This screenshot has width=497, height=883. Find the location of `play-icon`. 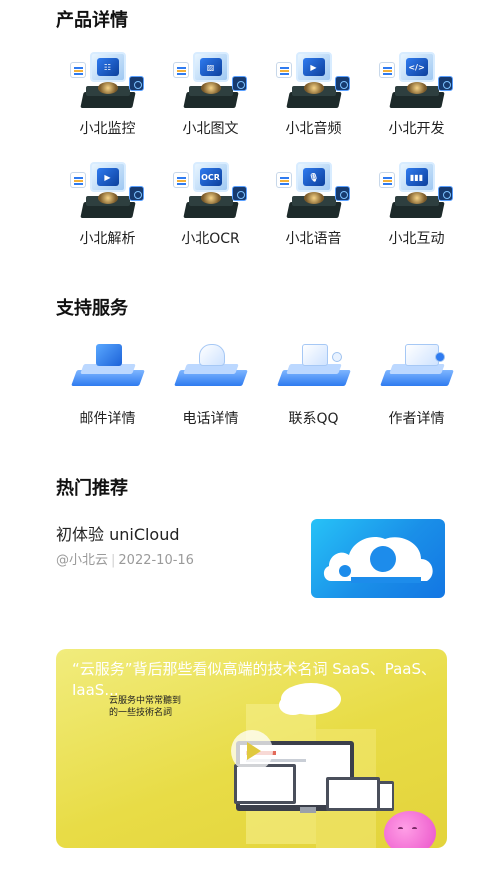

play-icon is located at coordinates (252, 751).